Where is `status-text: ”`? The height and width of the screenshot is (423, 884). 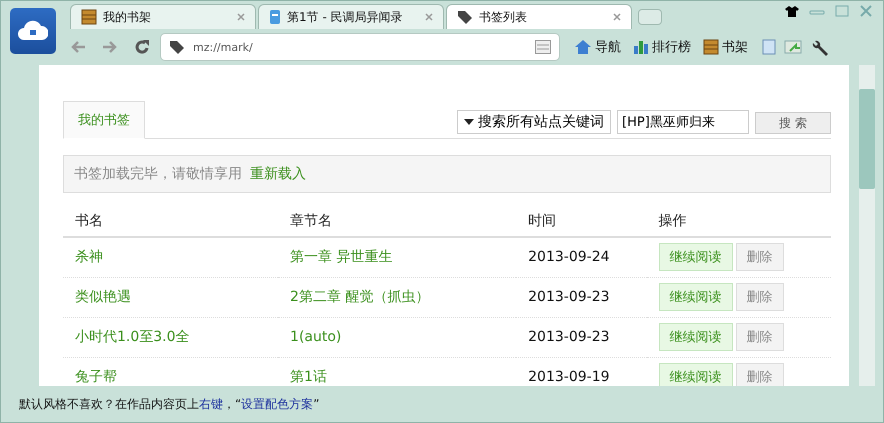 status-text: ” is located at coordinates (316, 404).